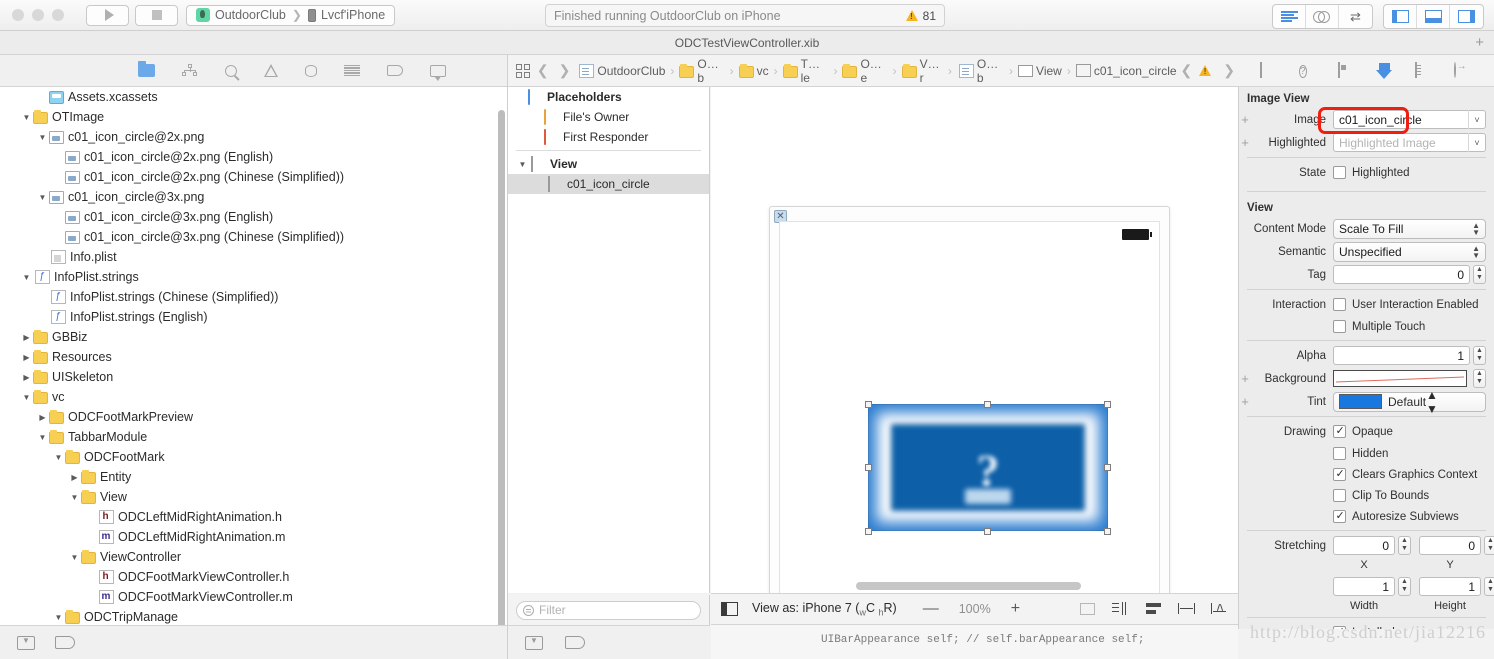 This screenshot has width=1494, height=659. What do you see at coordinates (254, 157) in the screenshot?
I see `tree-row: c01_icon_circle@2x.png (English)` at bounding box center [254, 157].